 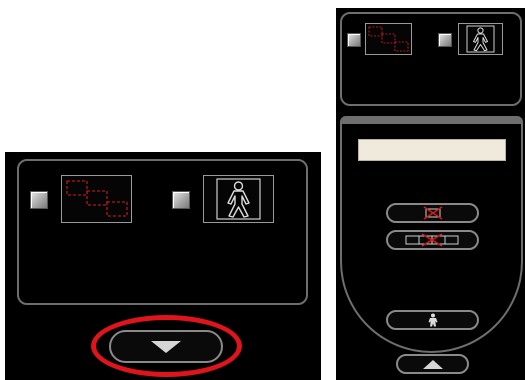 I want to click on delete-single-icon, so click(x=432, y=213).